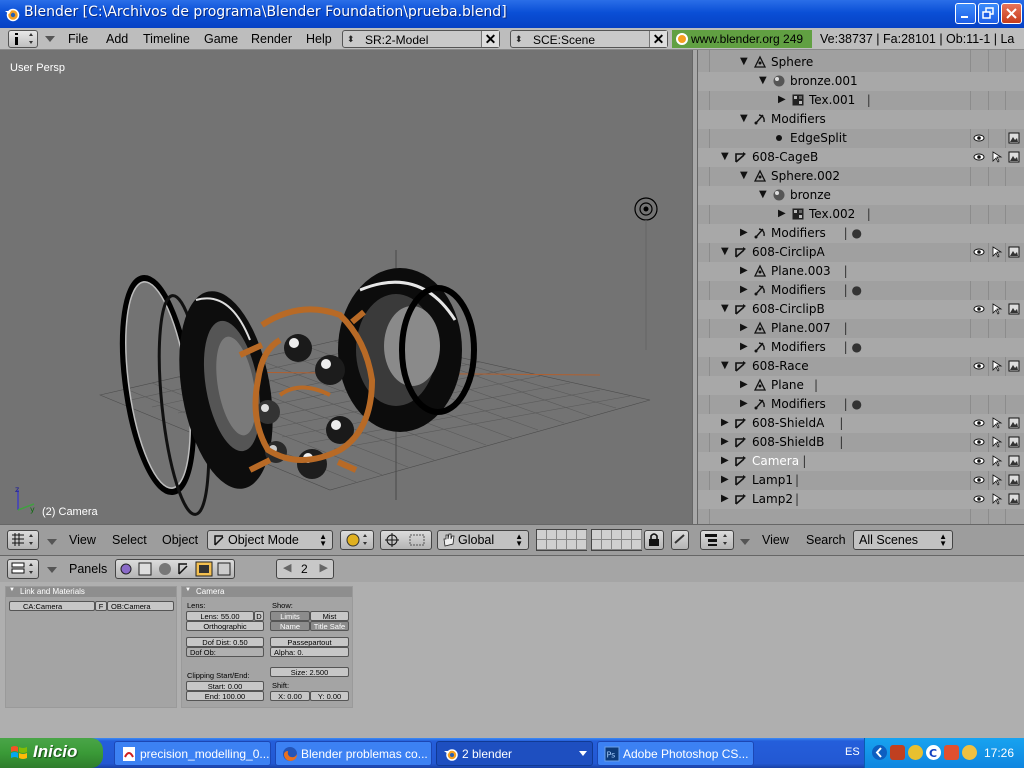 The height and width of the screenshot is (768, 1024). I want to click on language-indicator: ES, so click(852, 752).